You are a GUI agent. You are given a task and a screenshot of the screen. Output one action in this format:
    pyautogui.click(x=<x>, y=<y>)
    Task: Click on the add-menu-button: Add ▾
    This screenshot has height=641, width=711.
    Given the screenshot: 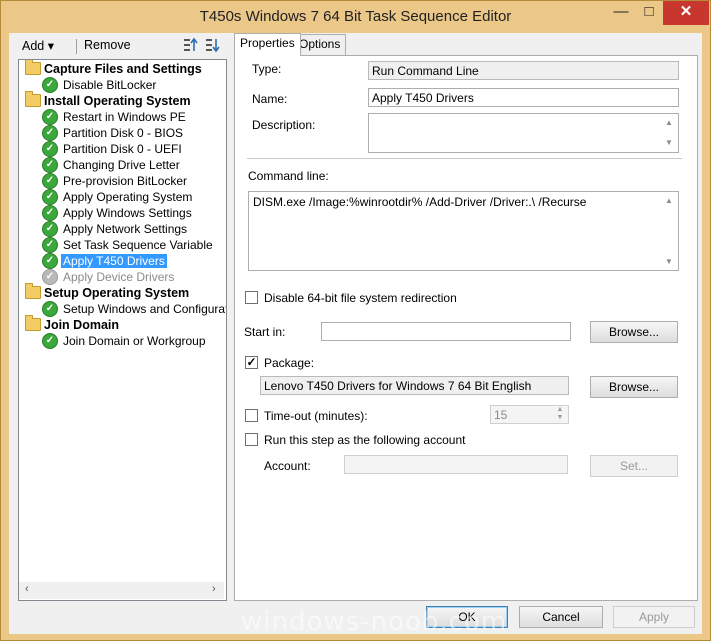 What is the action you would take?
    pyautogui.click(x=38, y=45)
    